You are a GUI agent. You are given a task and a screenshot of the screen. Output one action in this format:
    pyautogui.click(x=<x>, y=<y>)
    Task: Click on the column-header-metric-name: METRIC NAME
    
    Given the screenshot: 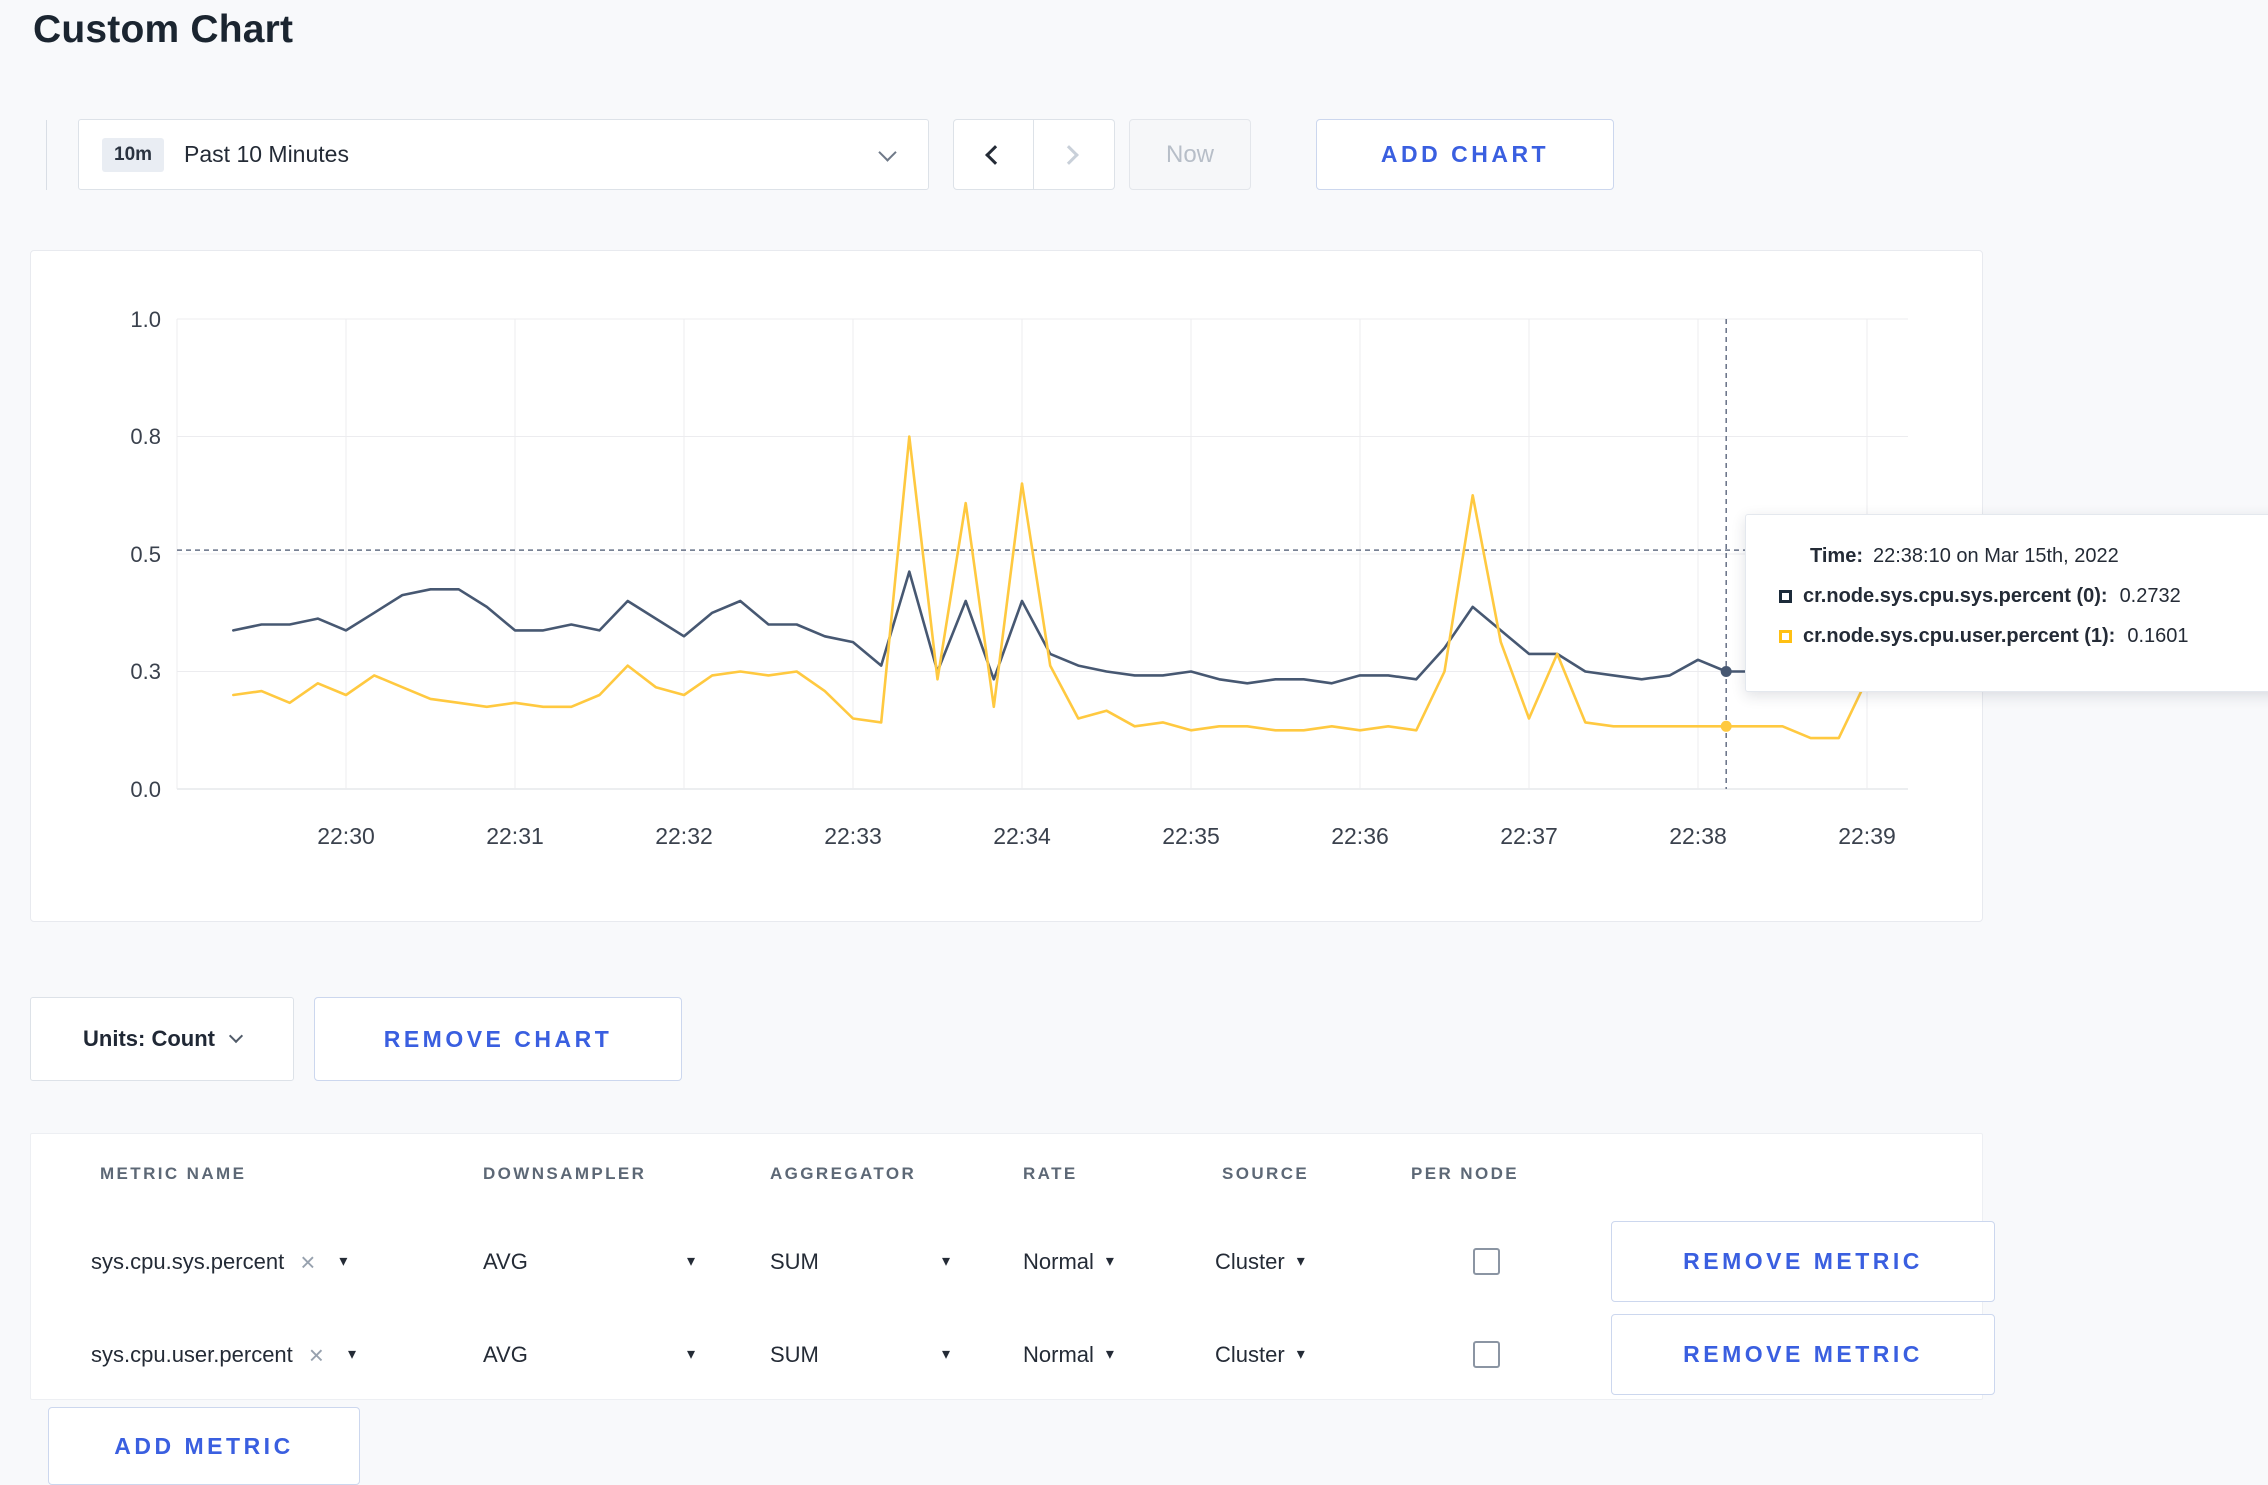 What is the action you would take?
    pyautogui.click(x=173, y=1173)
    